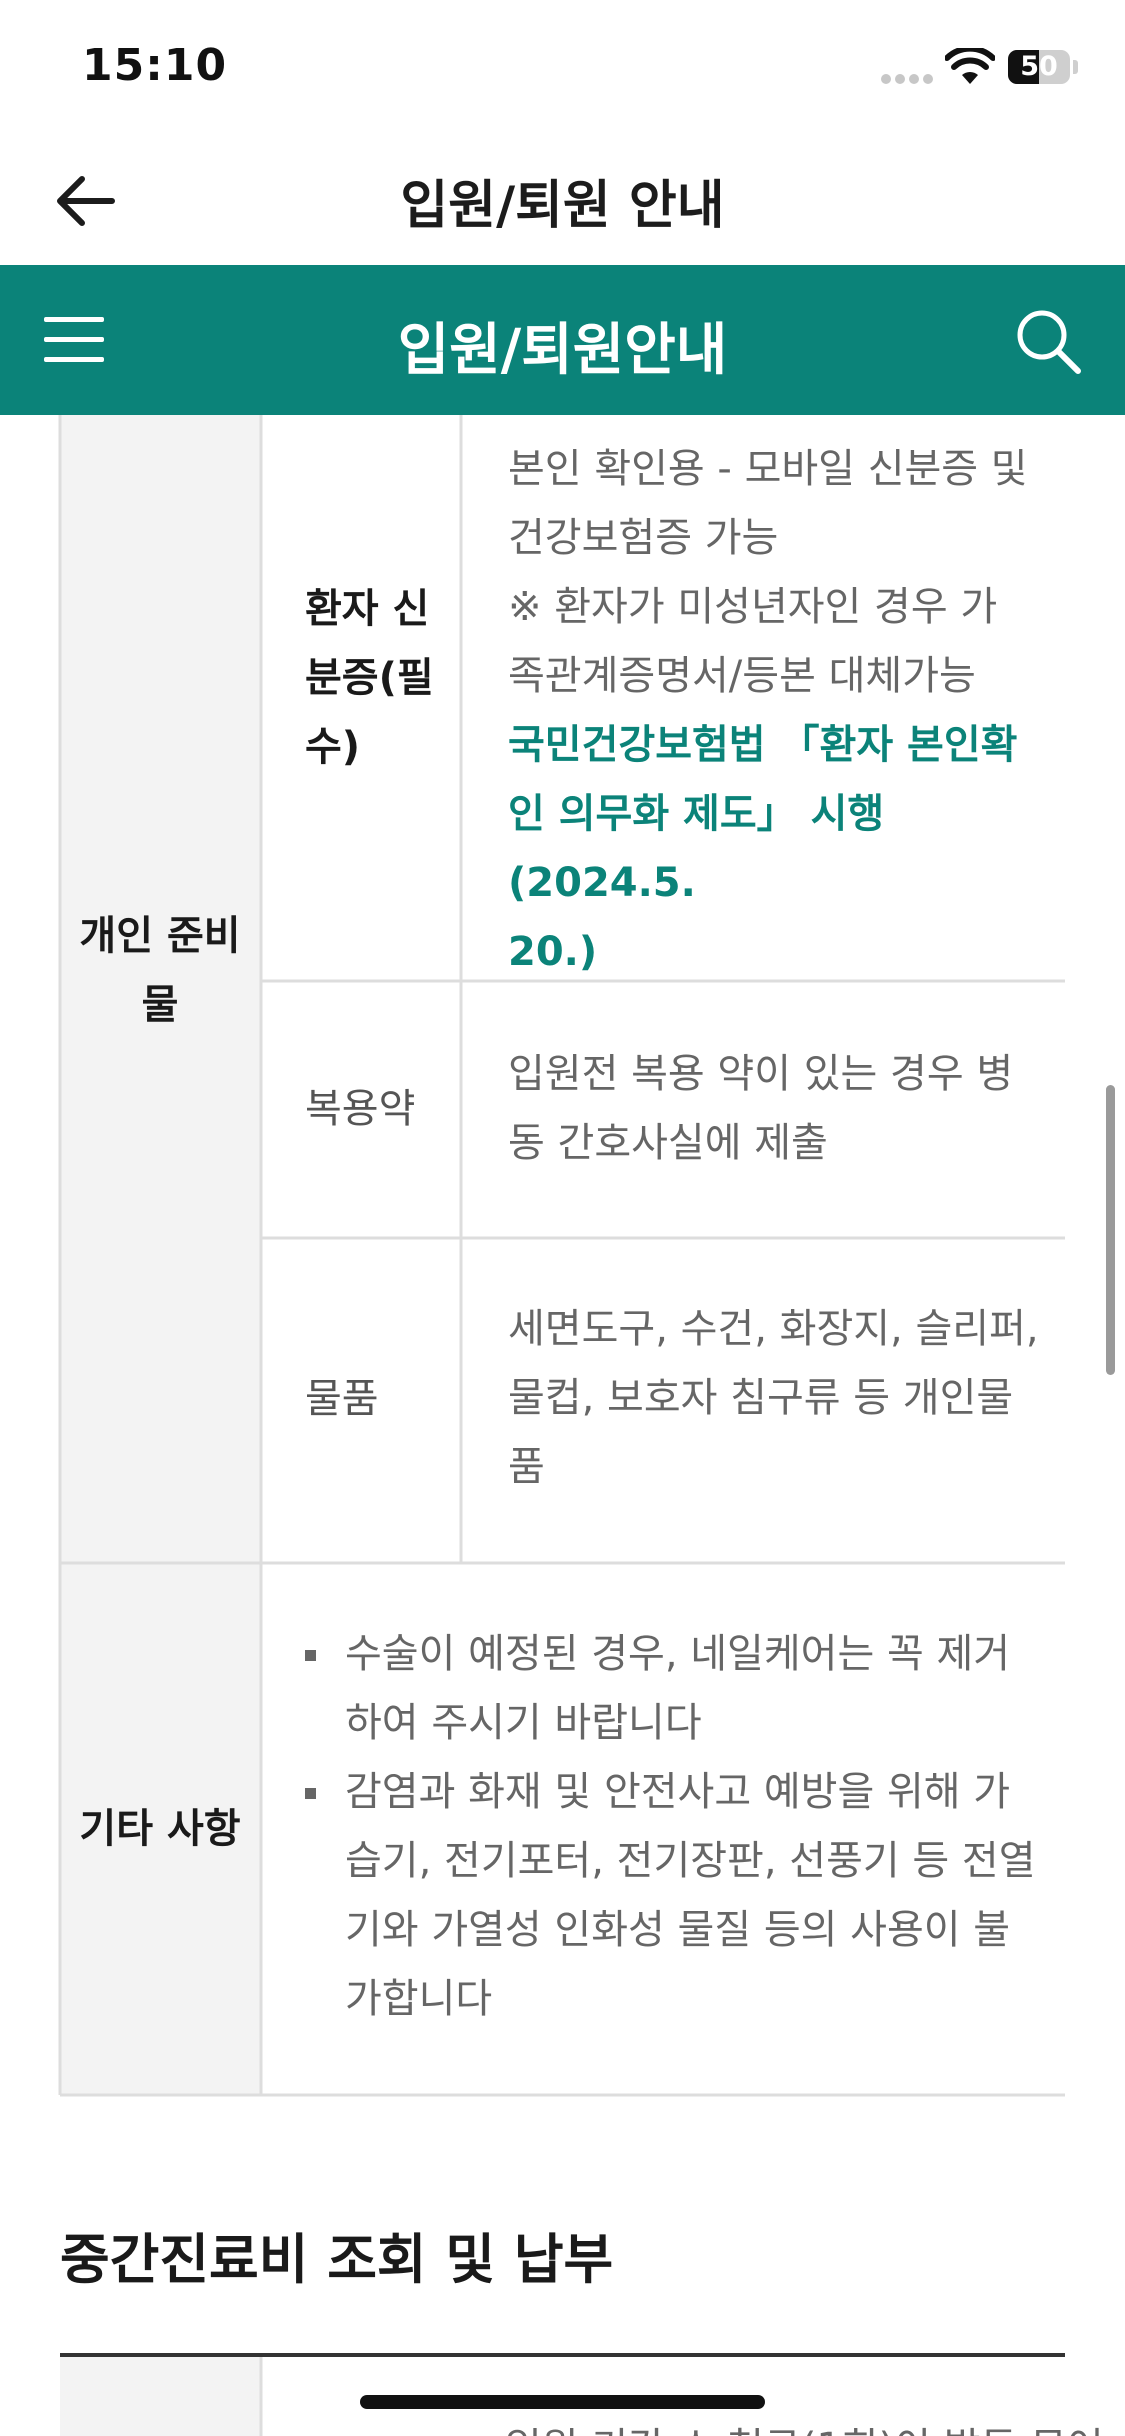 Image resolution: width=1125 pixels, height=2436 pixels. I want to click on list-item: 수술이 예정된 경우, 네일케어는 꼭 제거 하여 주시기 바랍니다, so click(680, 1689).